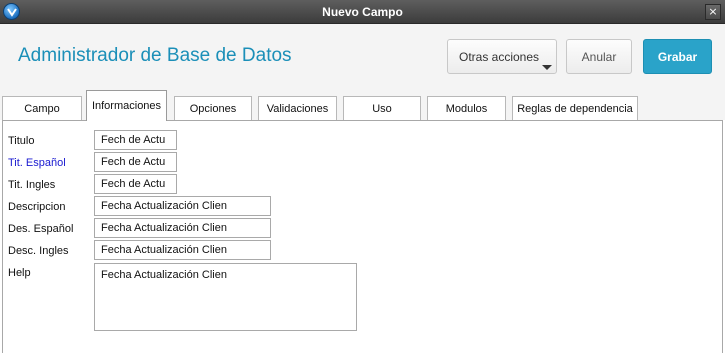 The image size is (725, 353). Describe the element at coordinates (41, 229) in the screenshot. I see `des-espanol-label: Des. Español` at that location.